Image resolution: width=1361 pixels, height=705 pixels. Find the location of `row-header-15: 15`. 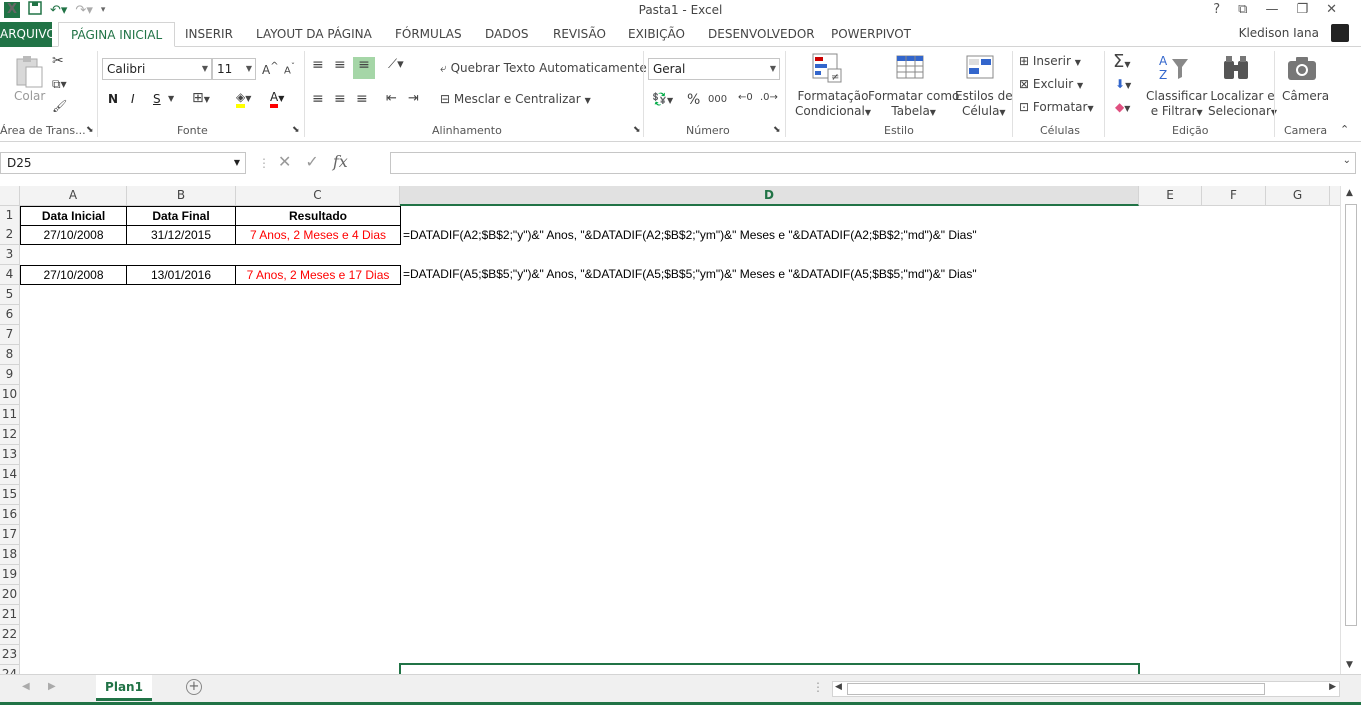

row-header-15: 15 is located at coordinates (10, 495).